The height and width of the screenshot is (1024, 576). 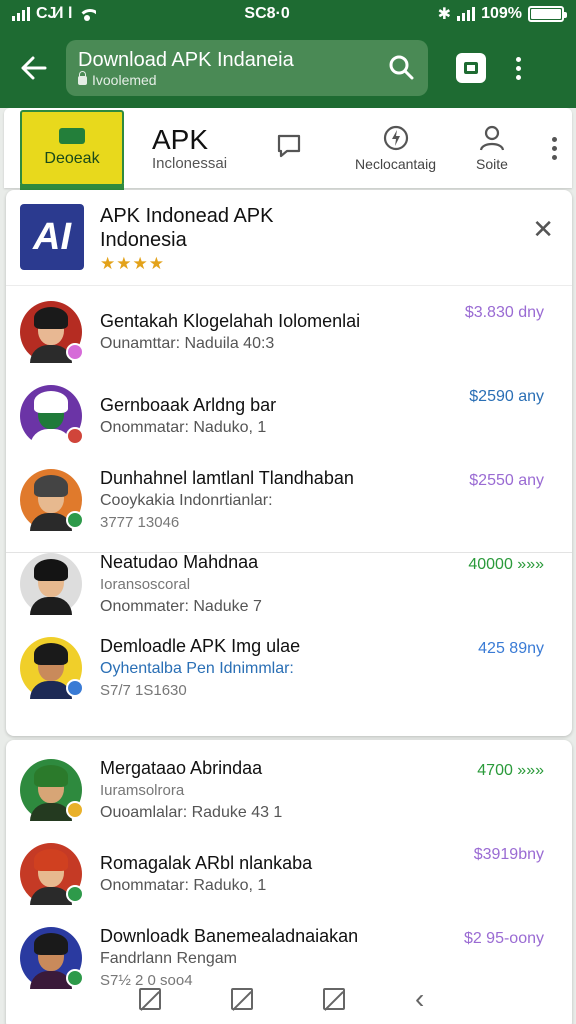 What do you see at coordinates (82, 77) in the screenshot?
I see `lock-icon` at bounding box center [82, 77].